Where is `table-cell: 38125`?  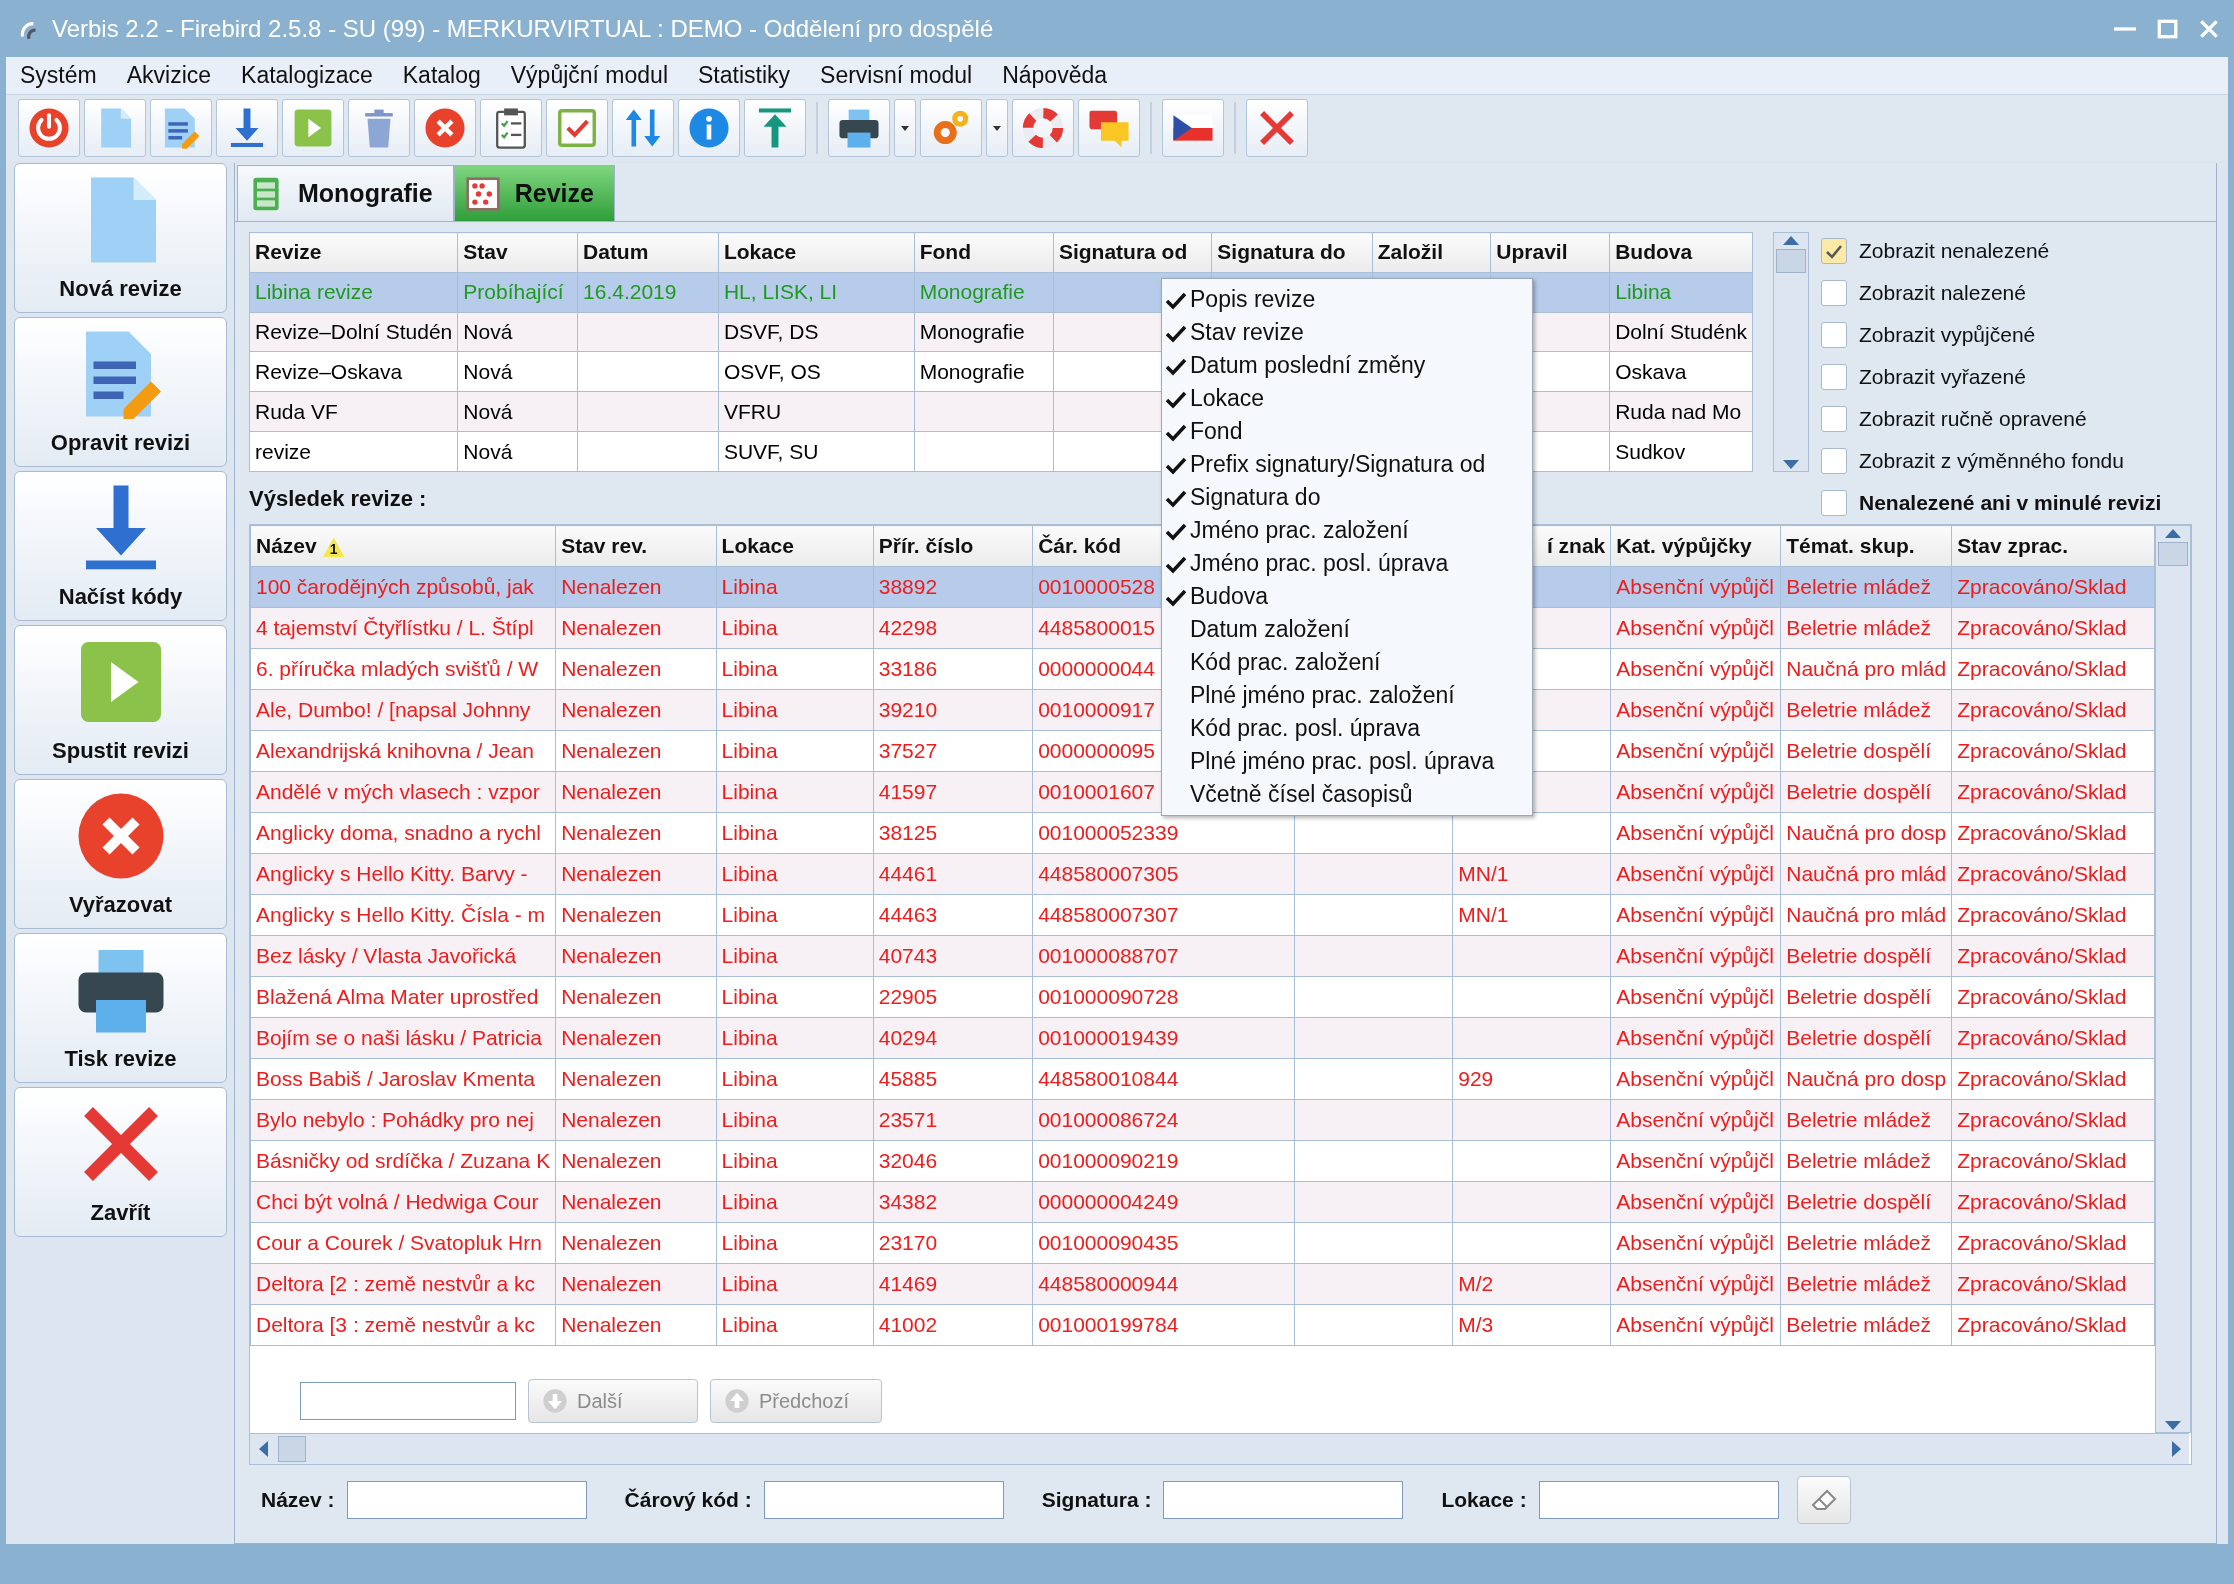 table-cell: 38125 is located at coordinates (953, 833).